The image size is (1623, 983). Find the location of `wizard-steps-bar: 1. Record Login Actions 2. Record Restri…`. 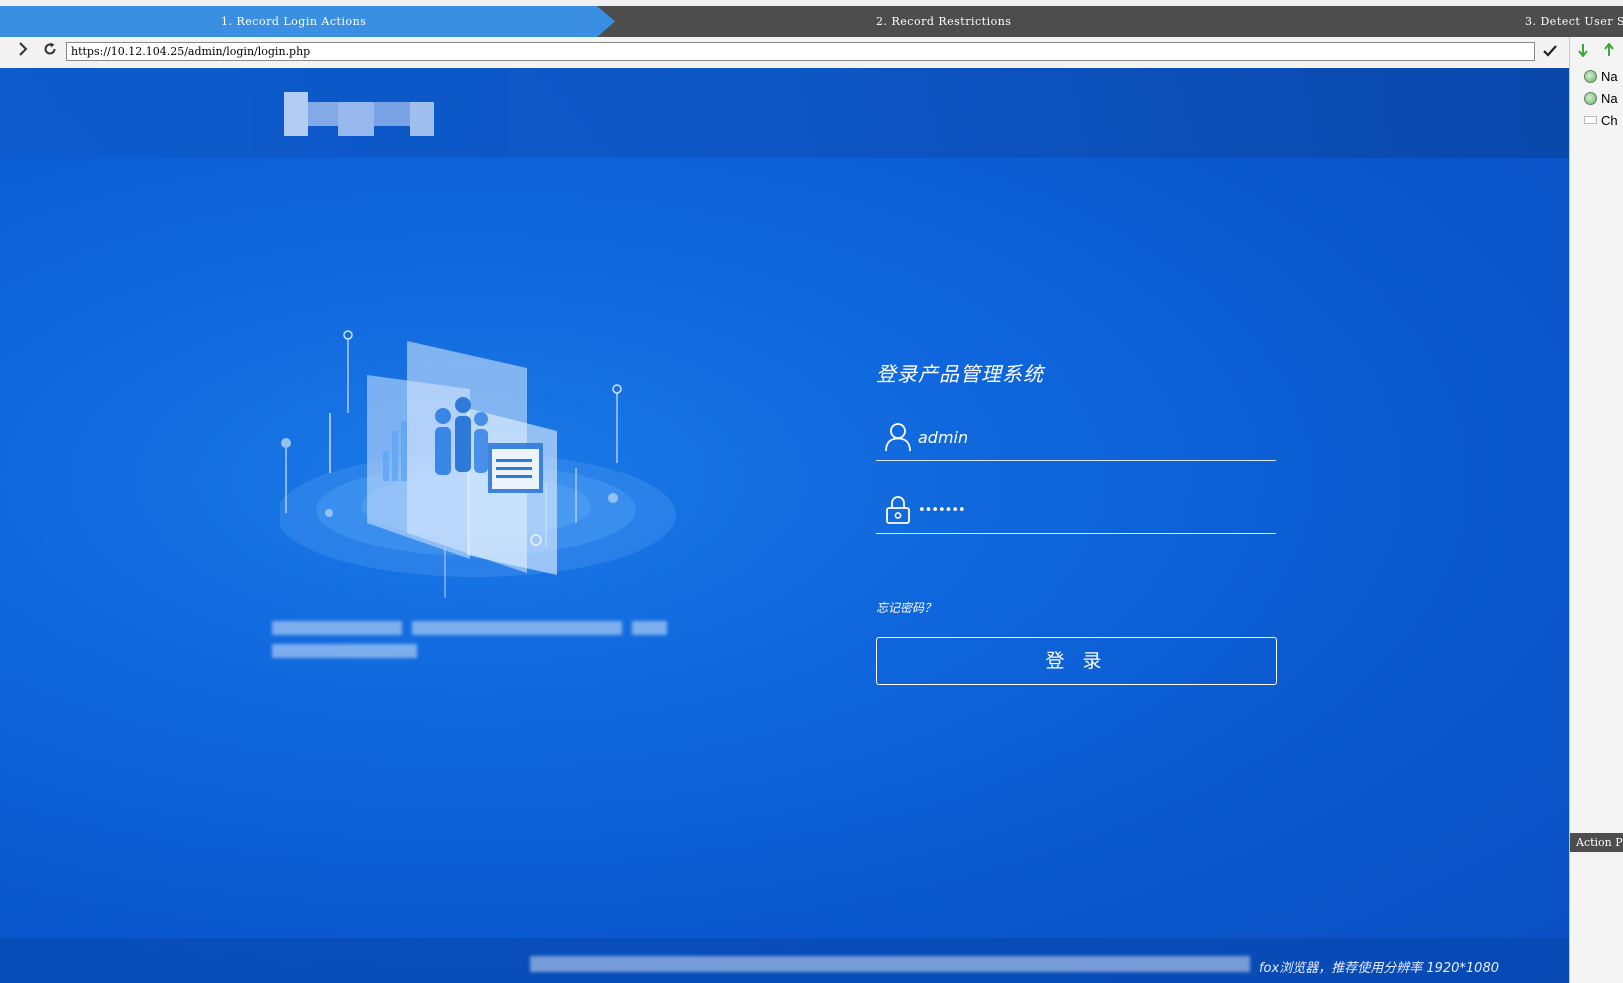

wizard-steps-bar: 1. Record Login Actions 2. Record Restri… is located at coordinates (811, 21).